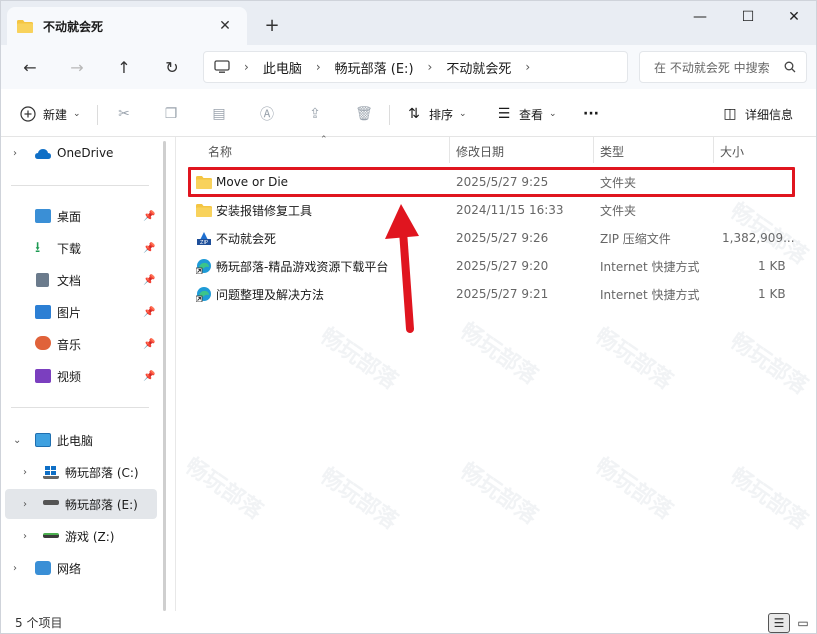 The image size is (817, 634). I want to click on copy-button: ❐, so click(174, 114).